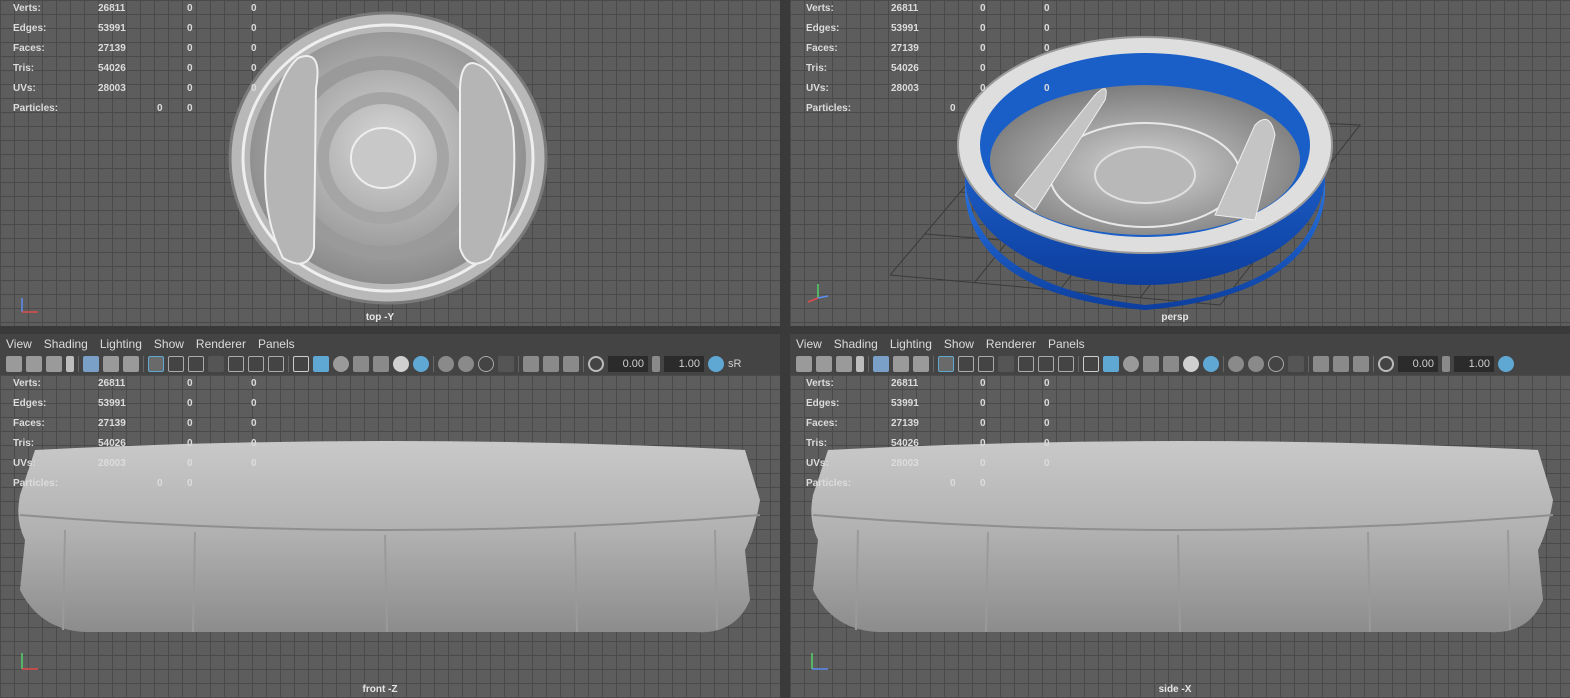  Describe the element at coordinates (1180, 364) in the screenshot. I see `panel-toolbar: 0.00 1.00` at that location.